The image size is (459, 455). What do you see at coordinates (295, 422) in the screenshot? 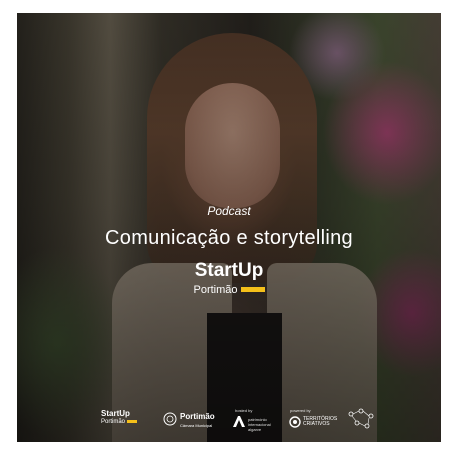
I see `territorios-logo-icon` at bounding box center [295, 422].